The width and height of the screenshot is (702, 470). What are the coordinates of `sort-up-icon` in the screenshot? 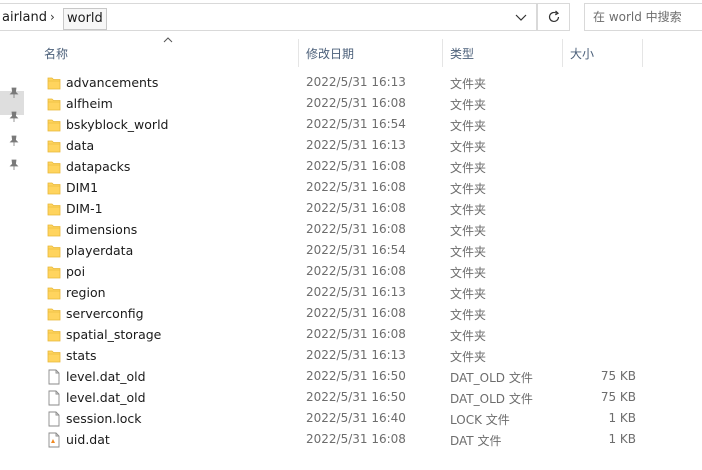 It's located at (168, 40).